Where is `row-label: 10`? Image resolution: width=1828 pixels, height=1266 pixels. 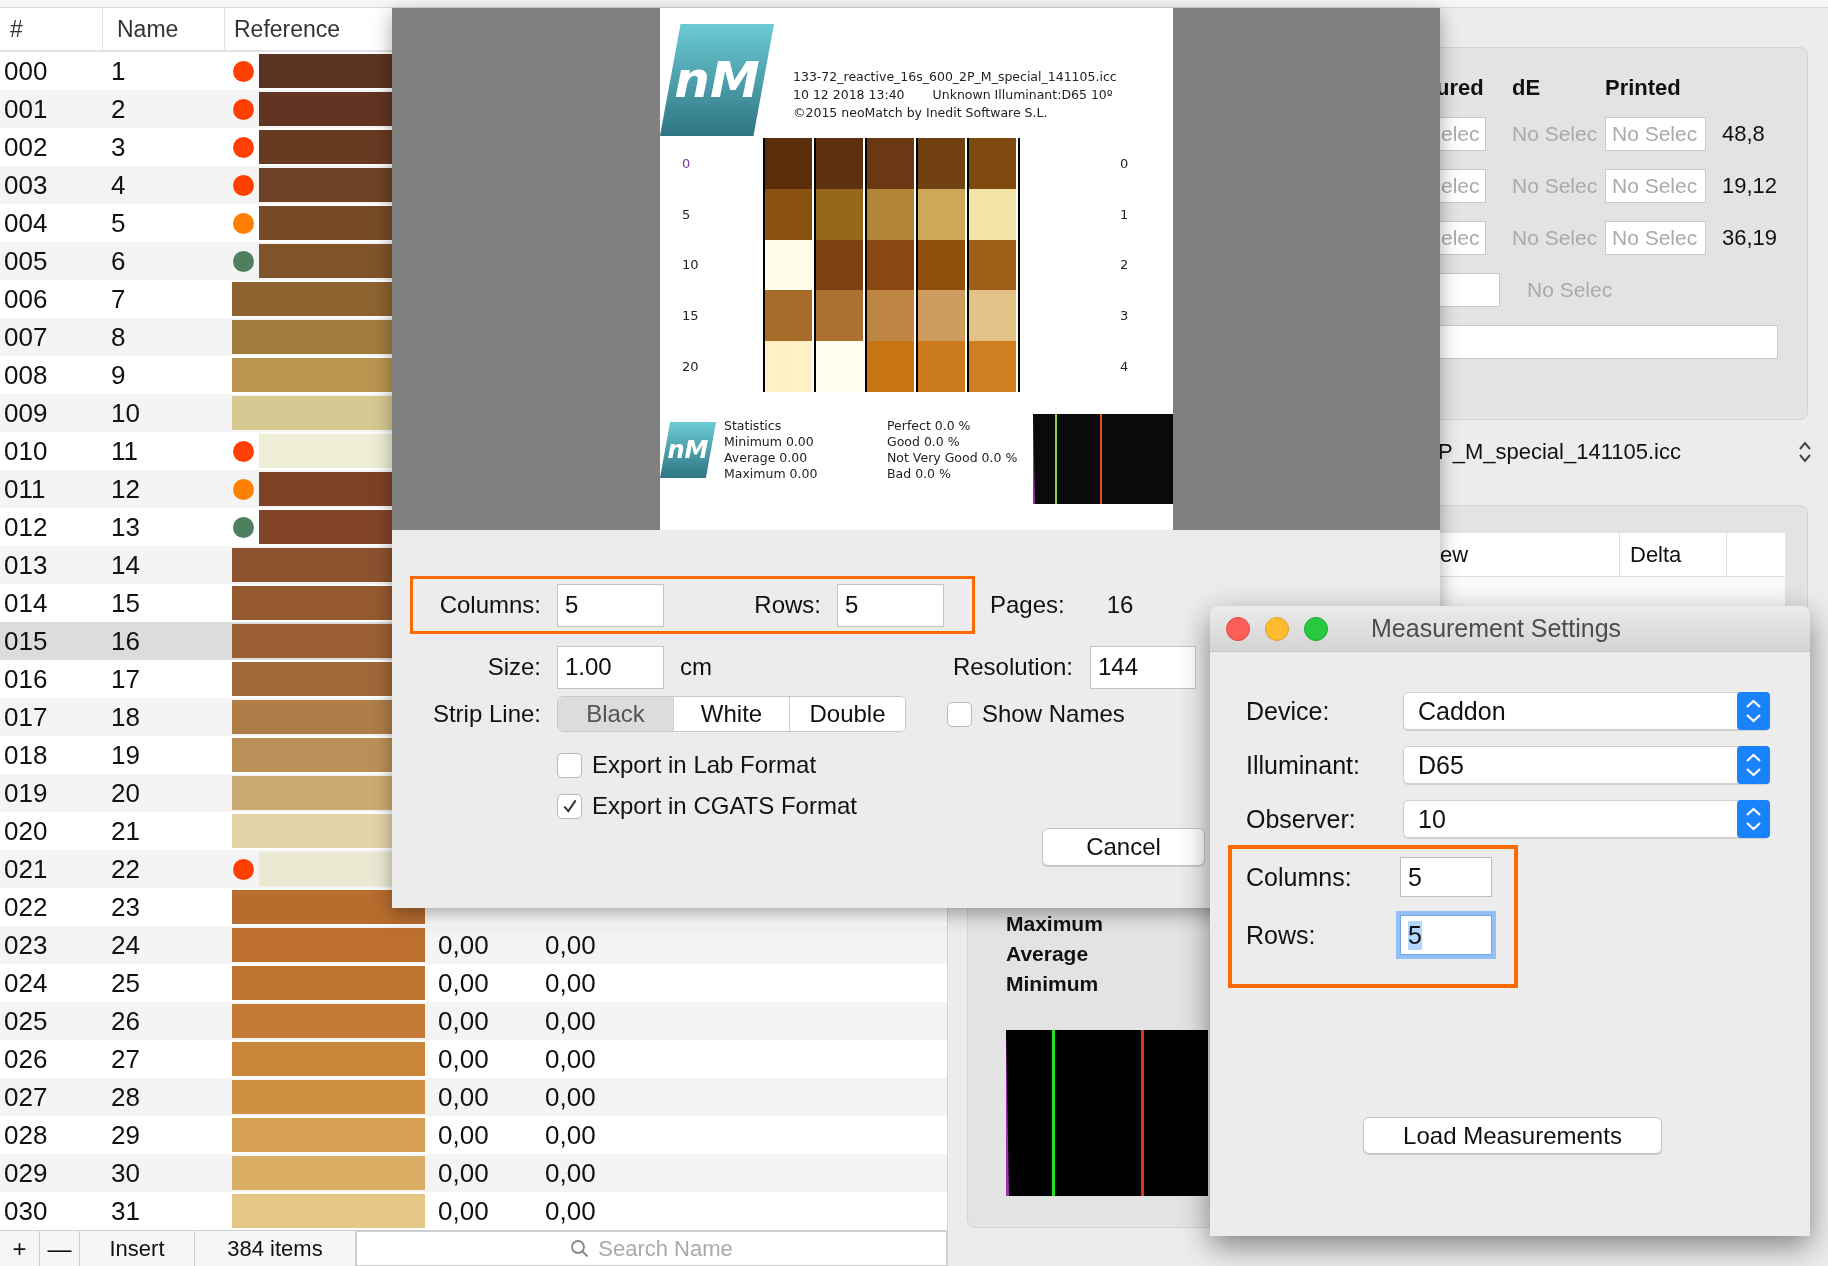 row-label: 10 is located at coordinates (690, 265).